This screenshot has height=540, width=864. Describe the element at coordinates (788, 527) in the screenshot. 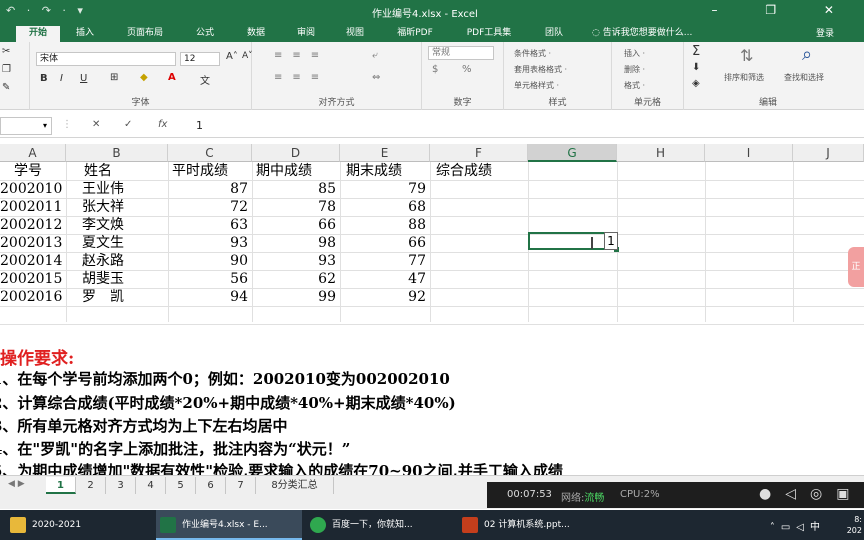

I see `network-icon: ▭` at that location.